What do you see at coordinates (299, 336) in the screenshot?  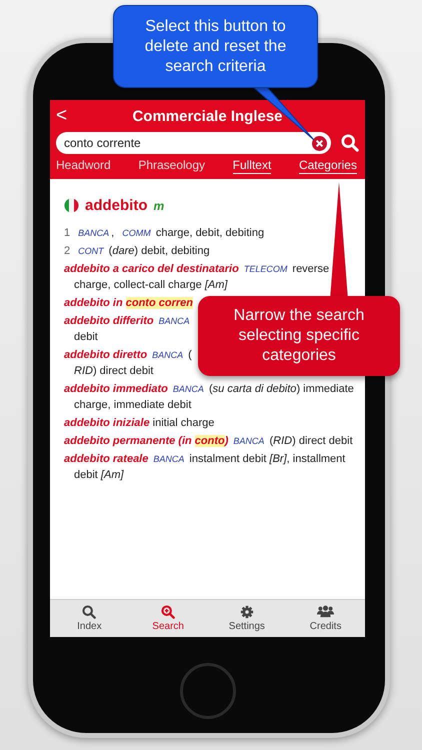 I see `callout-text: Narrow the search selecting specific categories` at bounding box center [299, 336].